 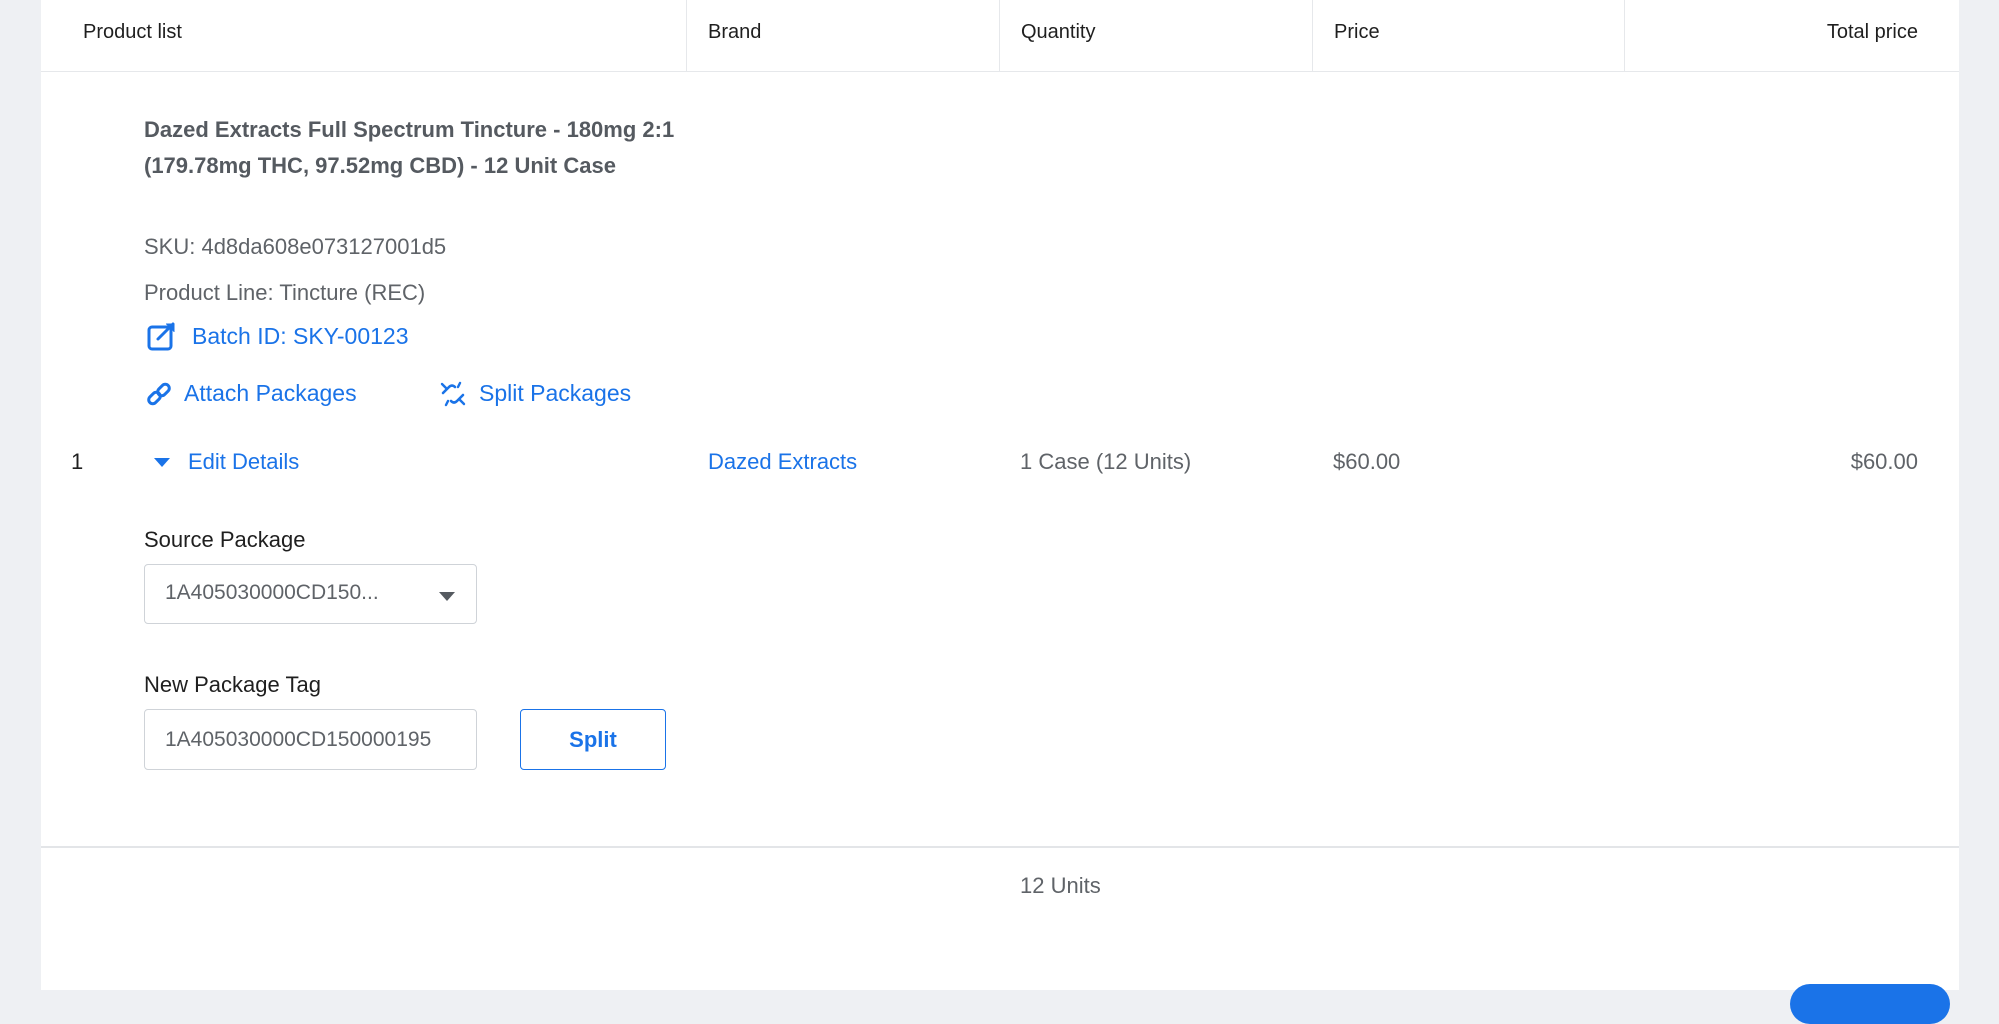 I want to click on product-sku: SKU: 4d8da608e073127001d5, so click(x=295, y=246).